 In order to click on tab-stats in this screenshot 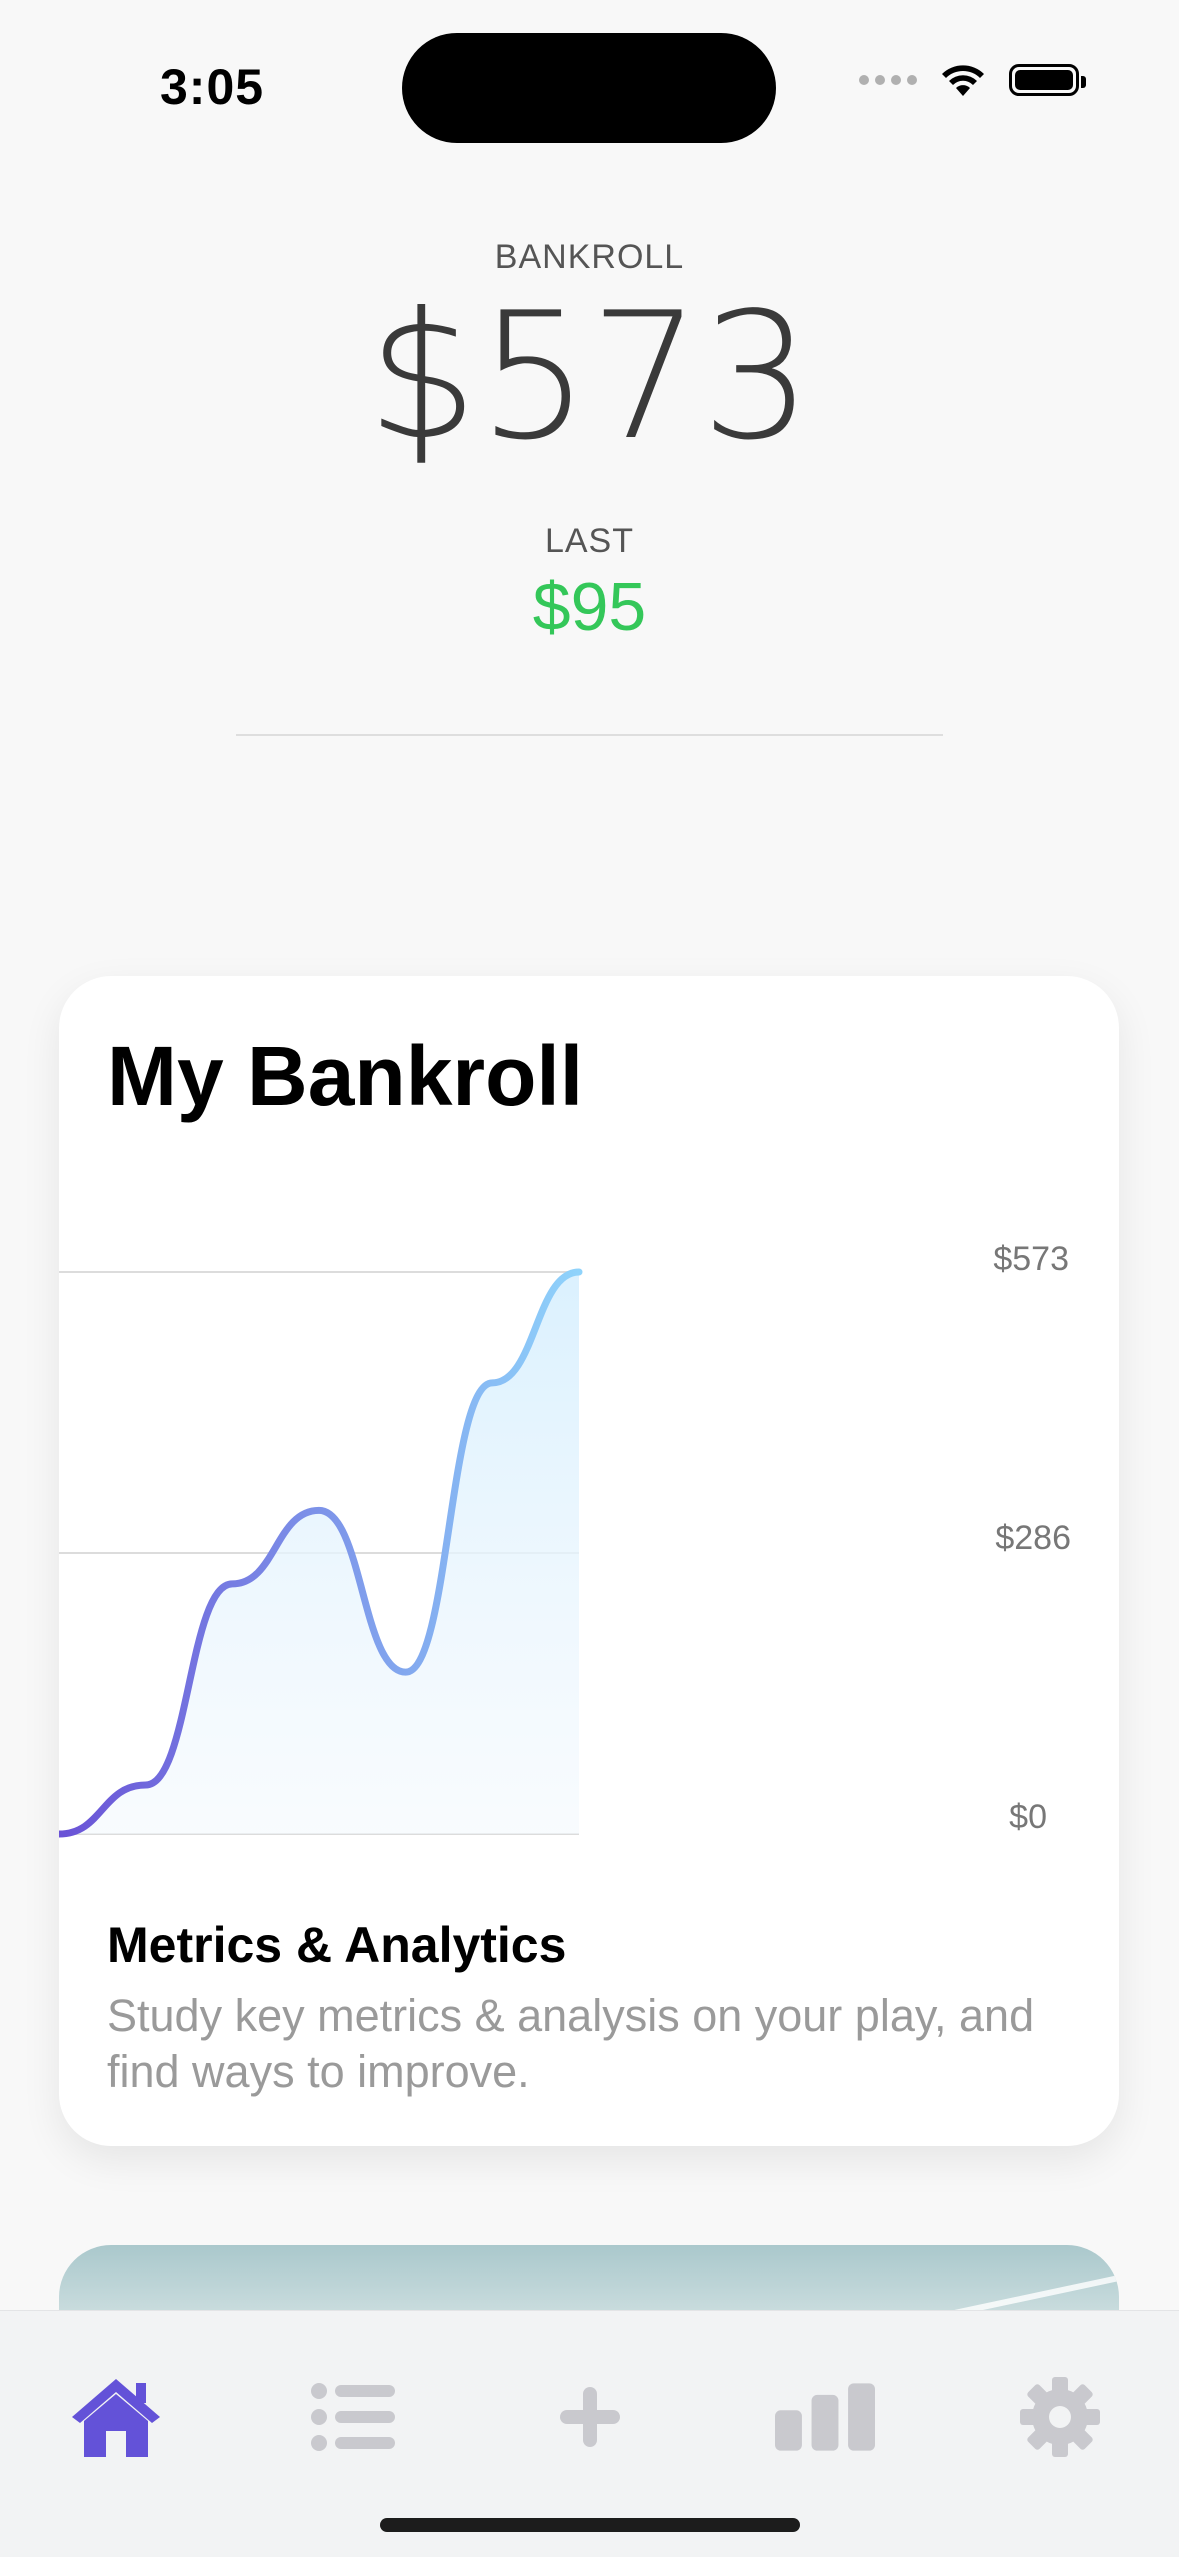, I will do `click(825, 2417)`.